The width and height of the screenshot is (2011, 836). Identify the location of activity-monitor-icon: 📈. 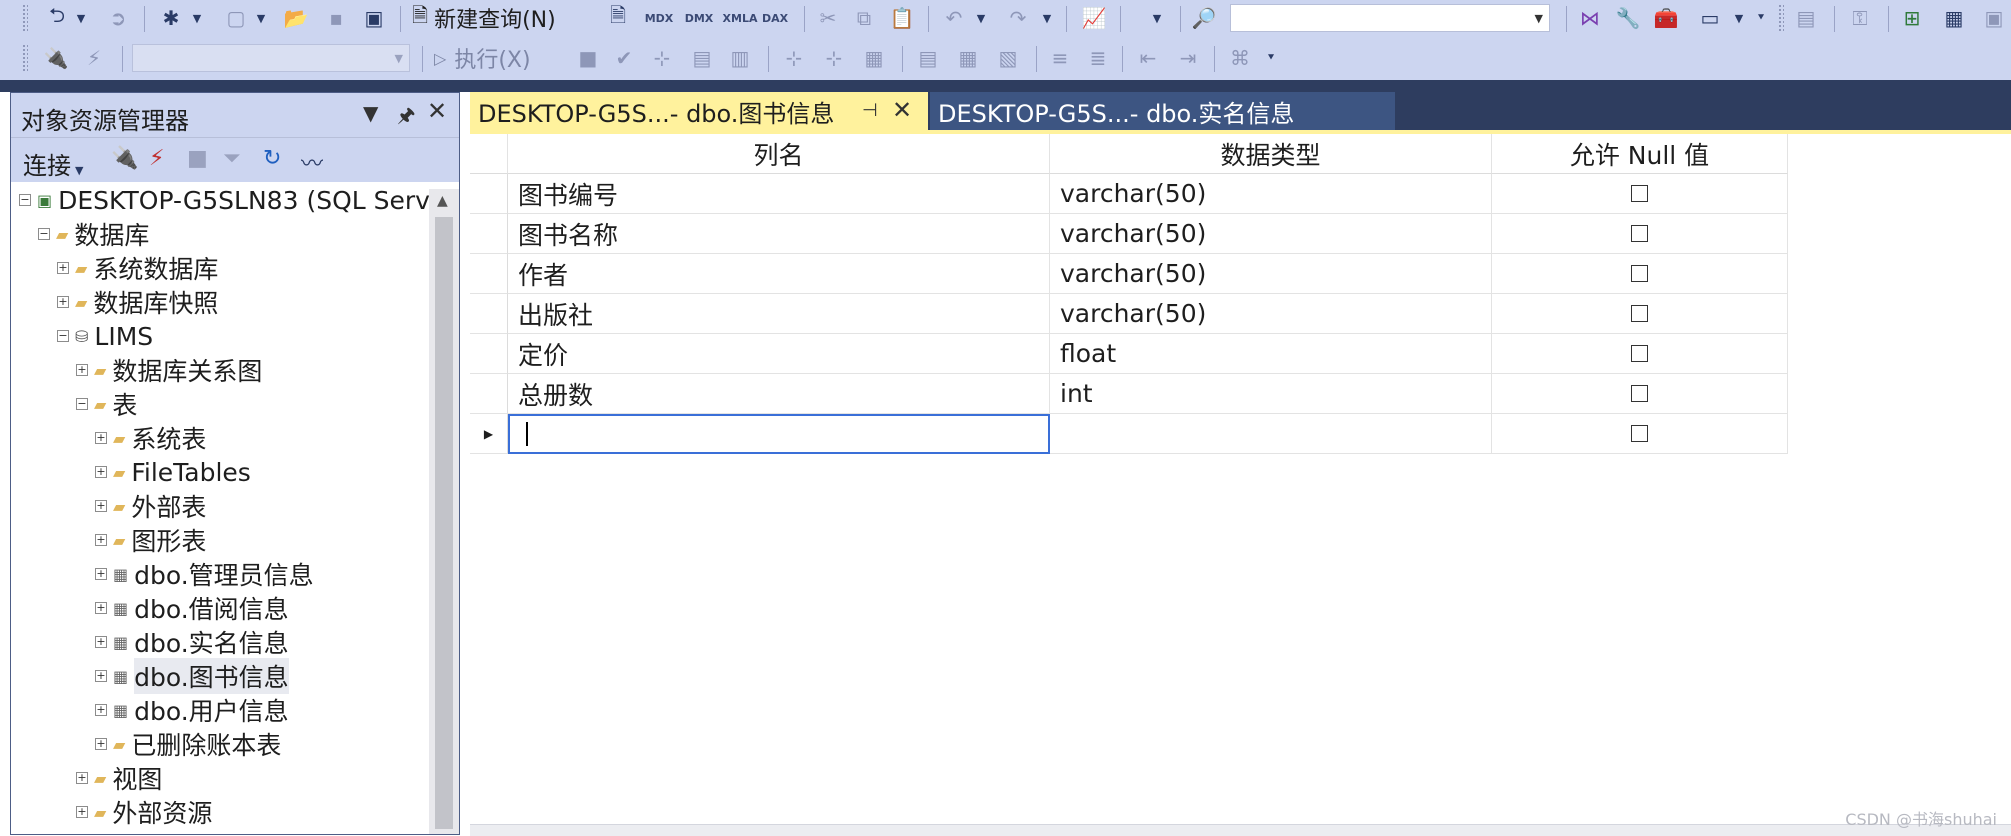
(1094, 18).